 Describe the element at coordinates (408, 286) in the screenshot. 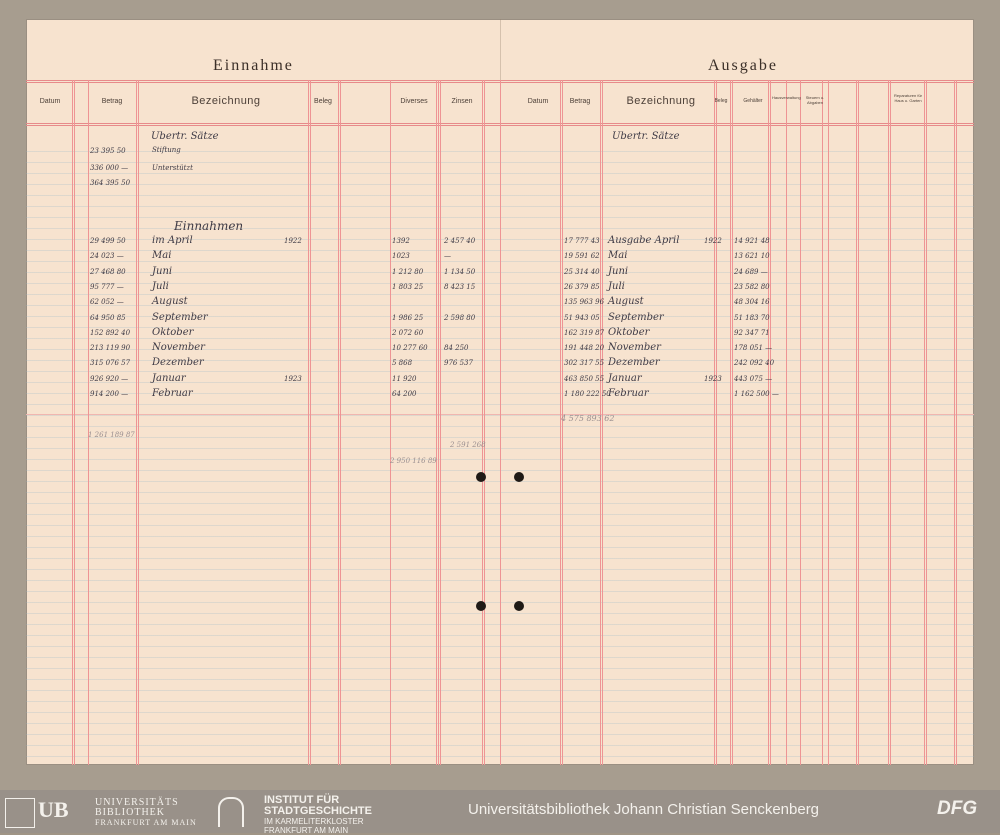

I see `income-row-diverses: 1 803 25` at that location.